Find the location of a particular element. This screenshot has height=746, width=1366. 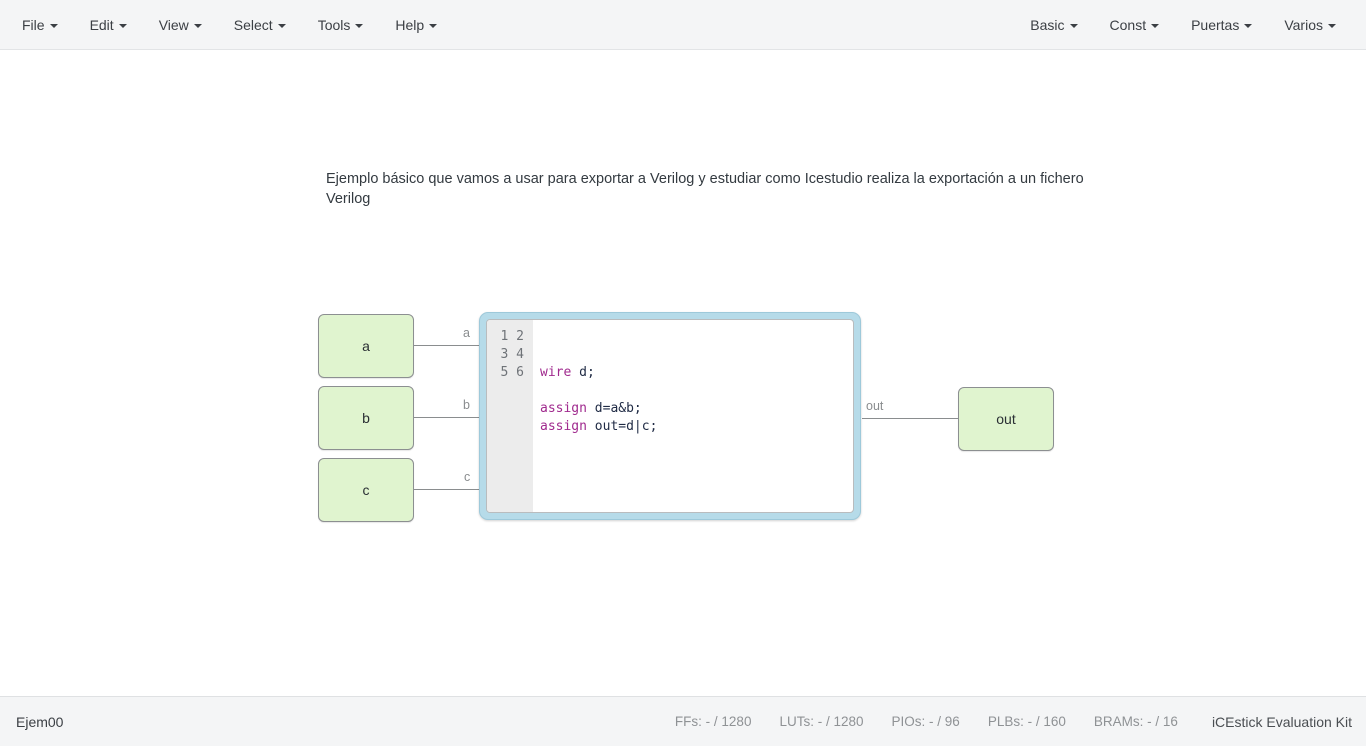

menu-puertas: Puertas is located at coordinates (1221, 25).